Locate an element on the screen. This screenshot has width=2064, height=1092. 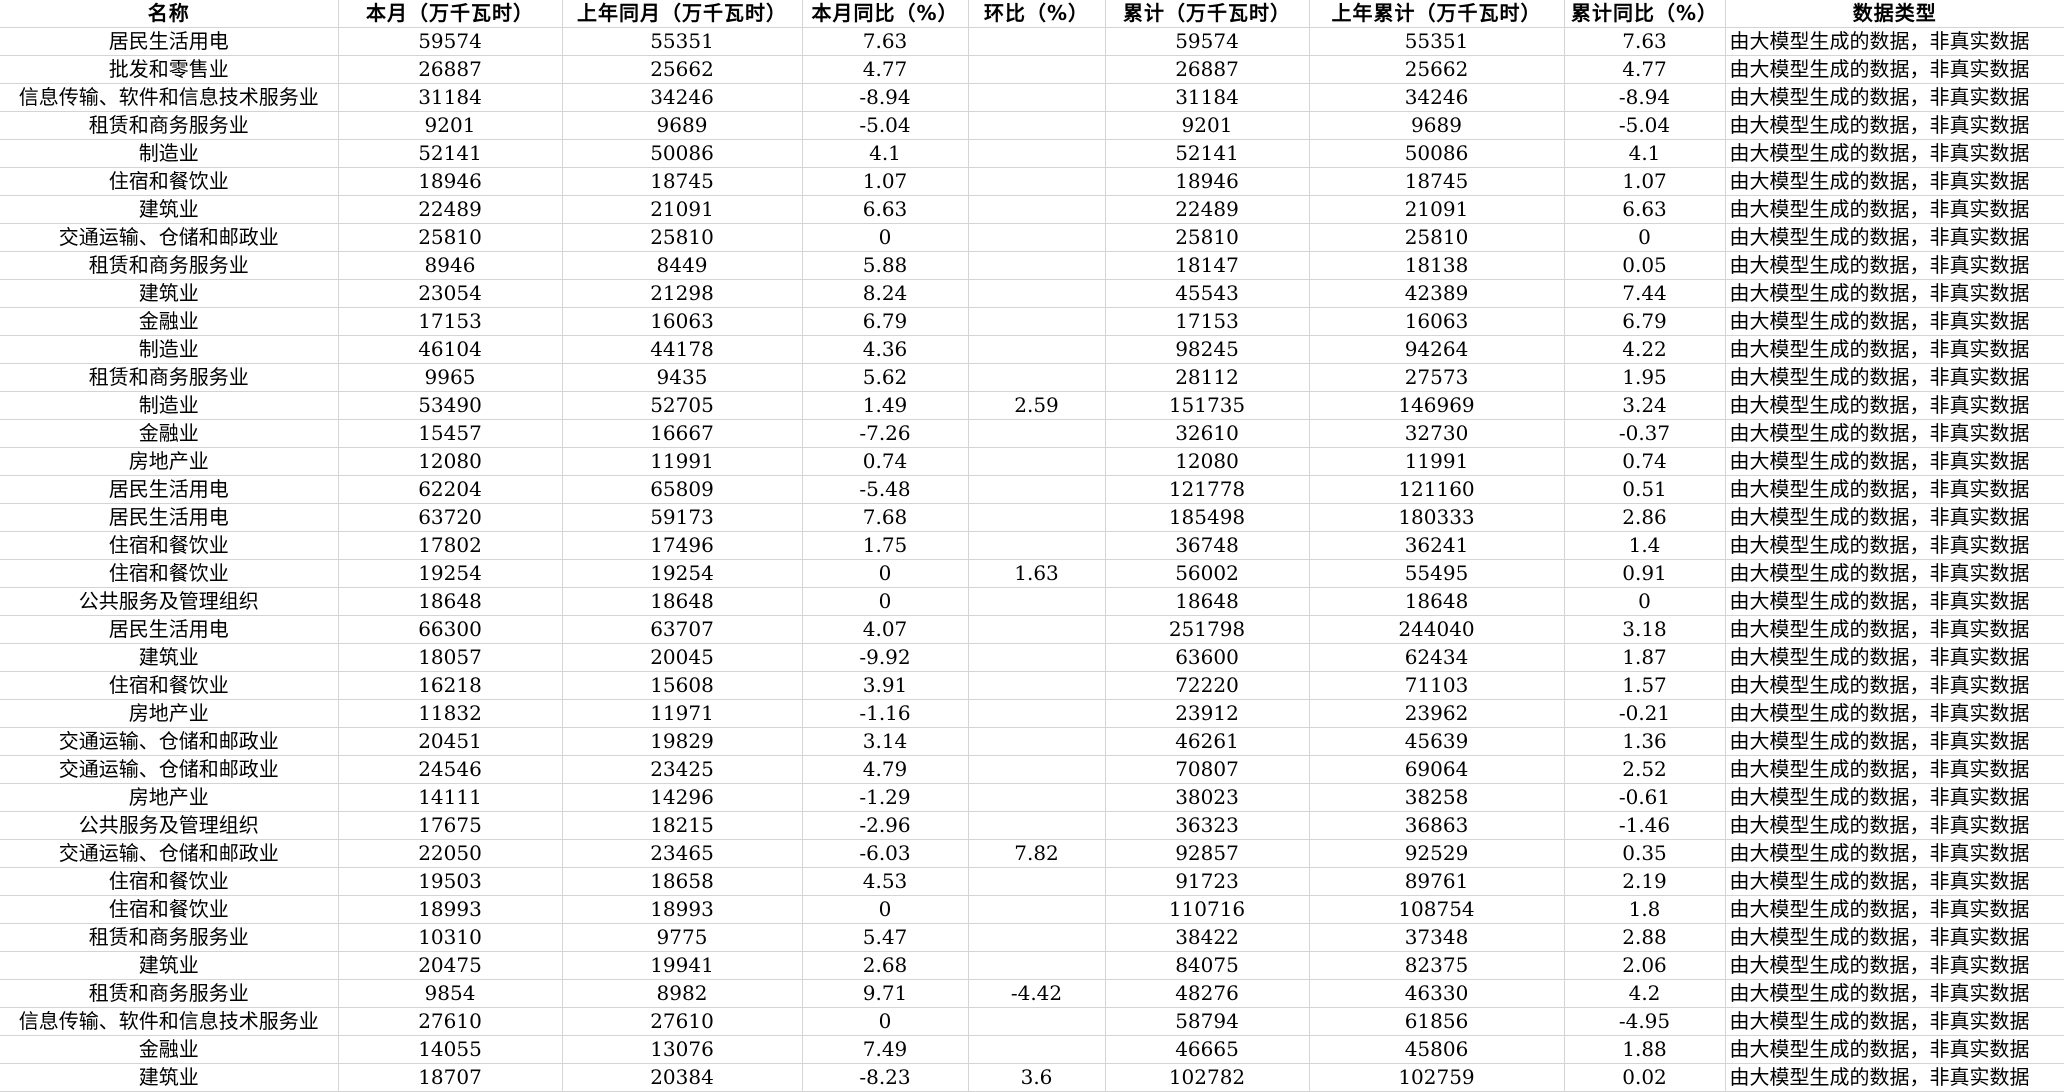
cell-name: 住宿和餐饮业 is located at coordinates (169, 573).